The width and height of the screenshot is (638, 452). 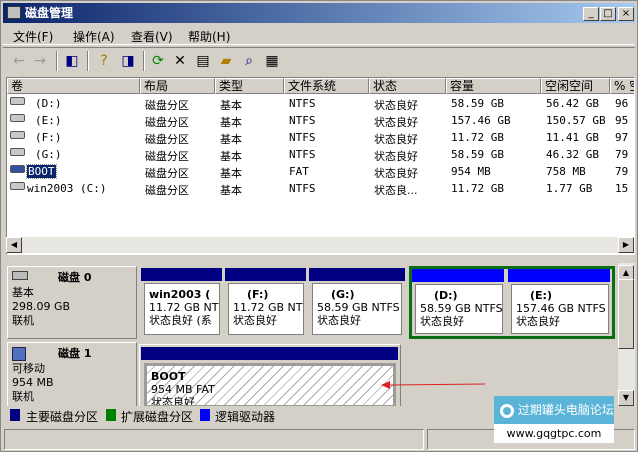 What do you see at coordinates (622, 86) in the screenshot?
I see `column-header-percent-free: % 空` at bounding box center [622, 86].